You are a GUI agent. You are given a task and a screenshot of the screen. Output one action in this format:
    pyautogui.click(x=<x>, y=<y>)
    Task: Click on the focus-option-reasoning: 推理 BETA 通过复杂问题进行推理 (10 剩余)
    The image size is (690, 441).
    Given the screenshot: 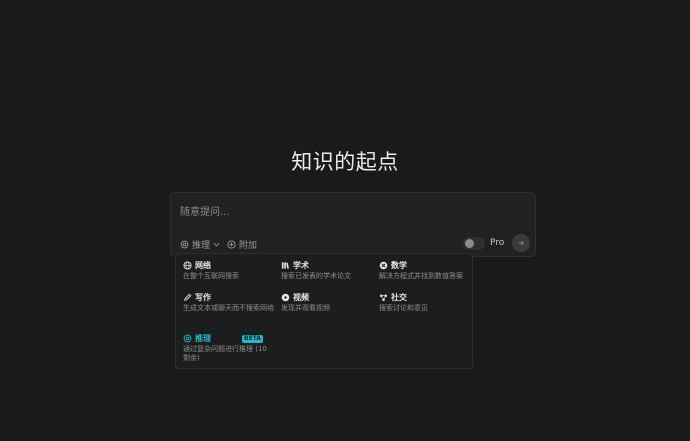 What is the action you would take?
    pyautogui.click(x=229, y=348)
    